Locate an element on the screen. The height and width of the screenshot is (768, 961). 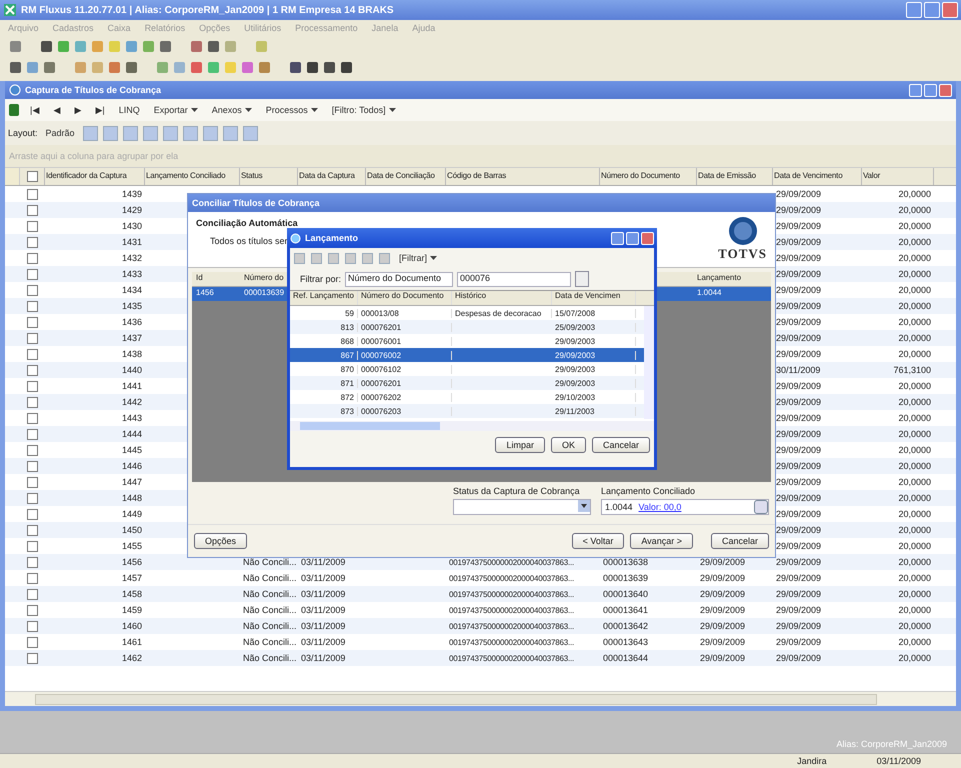
column-header: Data de Vencimento is located at coordinates (817, 176).